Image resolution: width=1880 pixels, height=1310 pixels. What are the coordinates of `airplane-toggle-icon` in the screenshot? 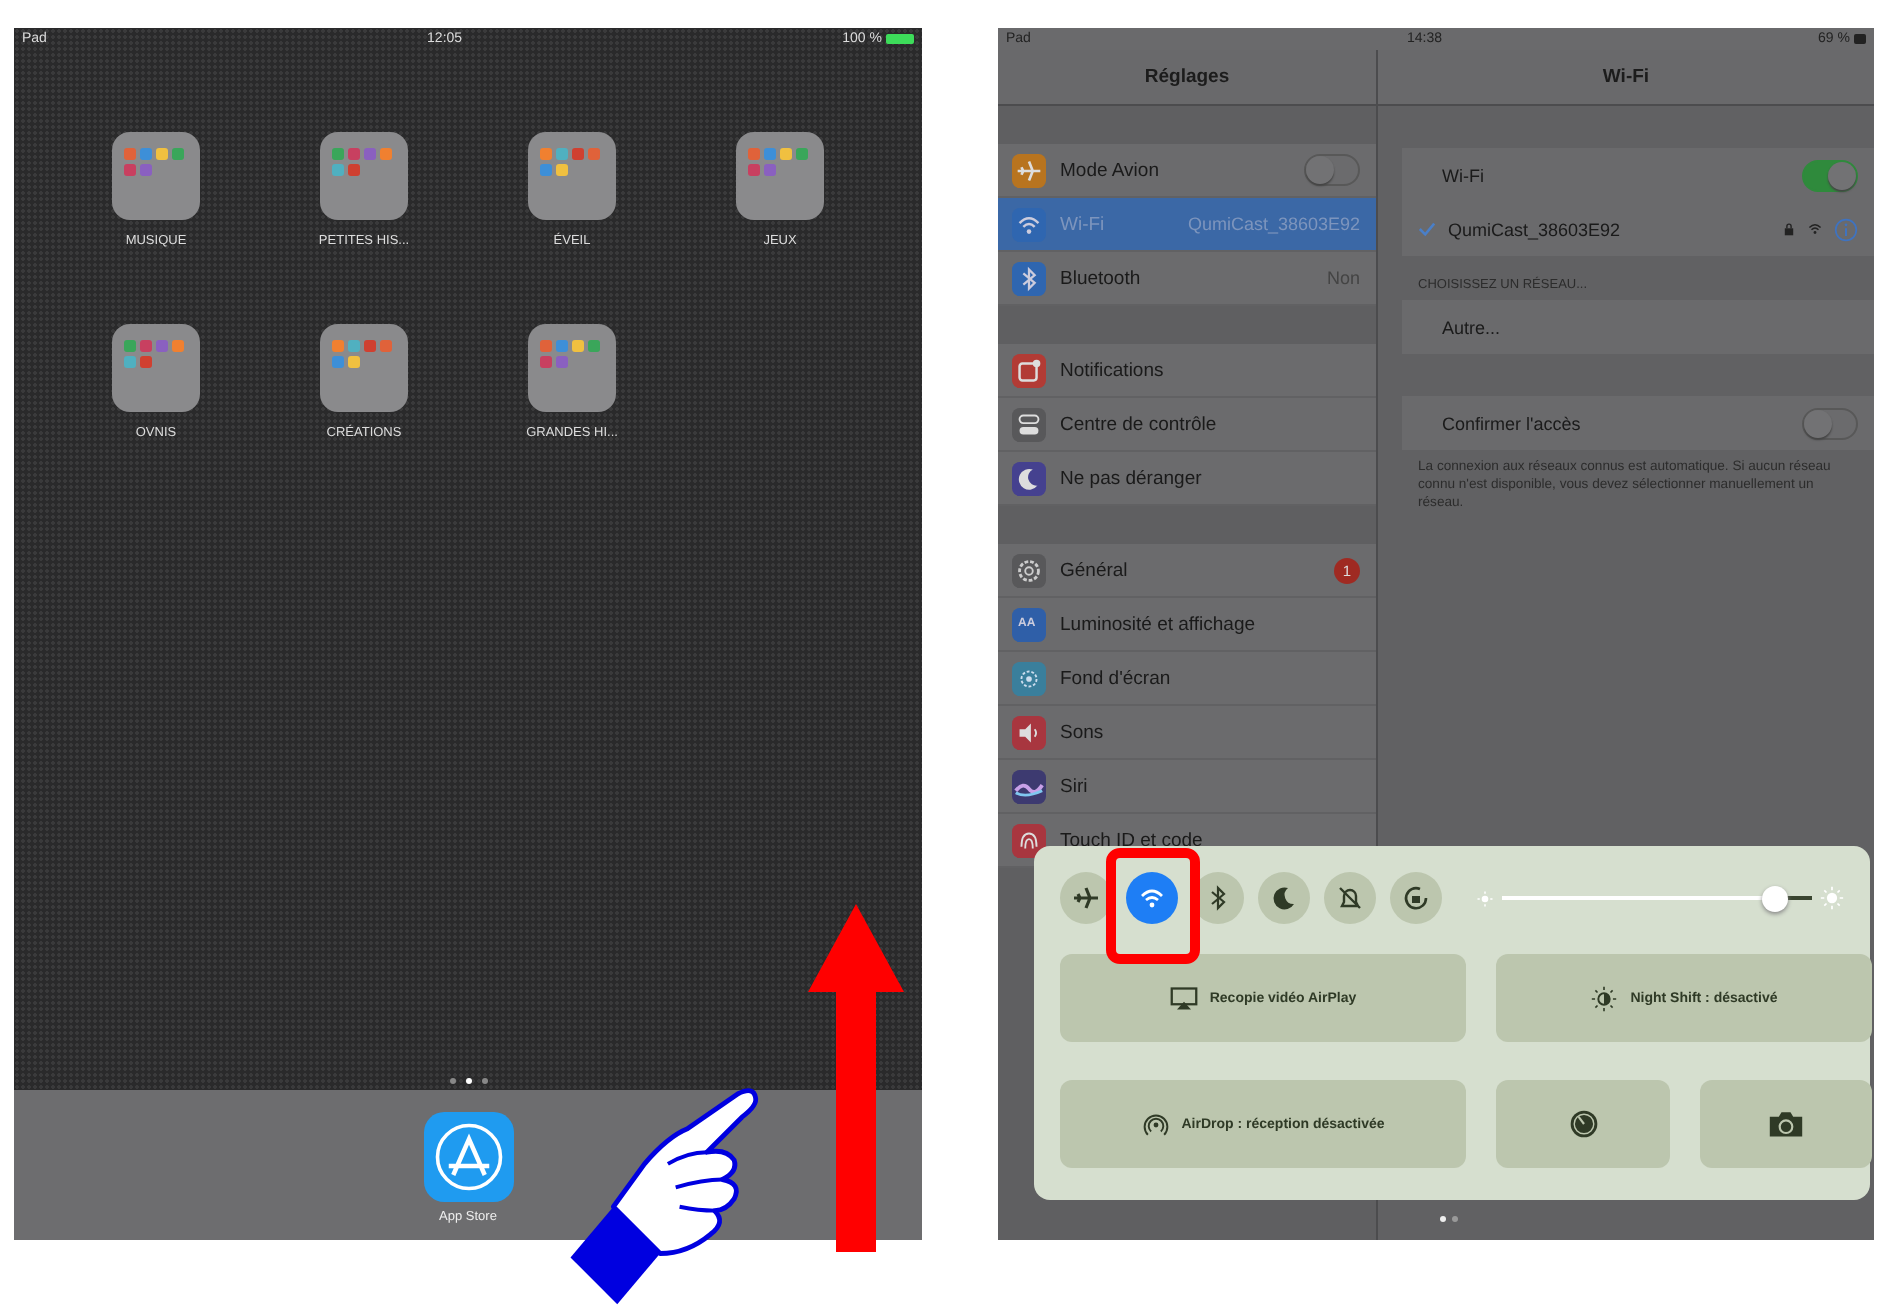 It's located at (1086, 898).